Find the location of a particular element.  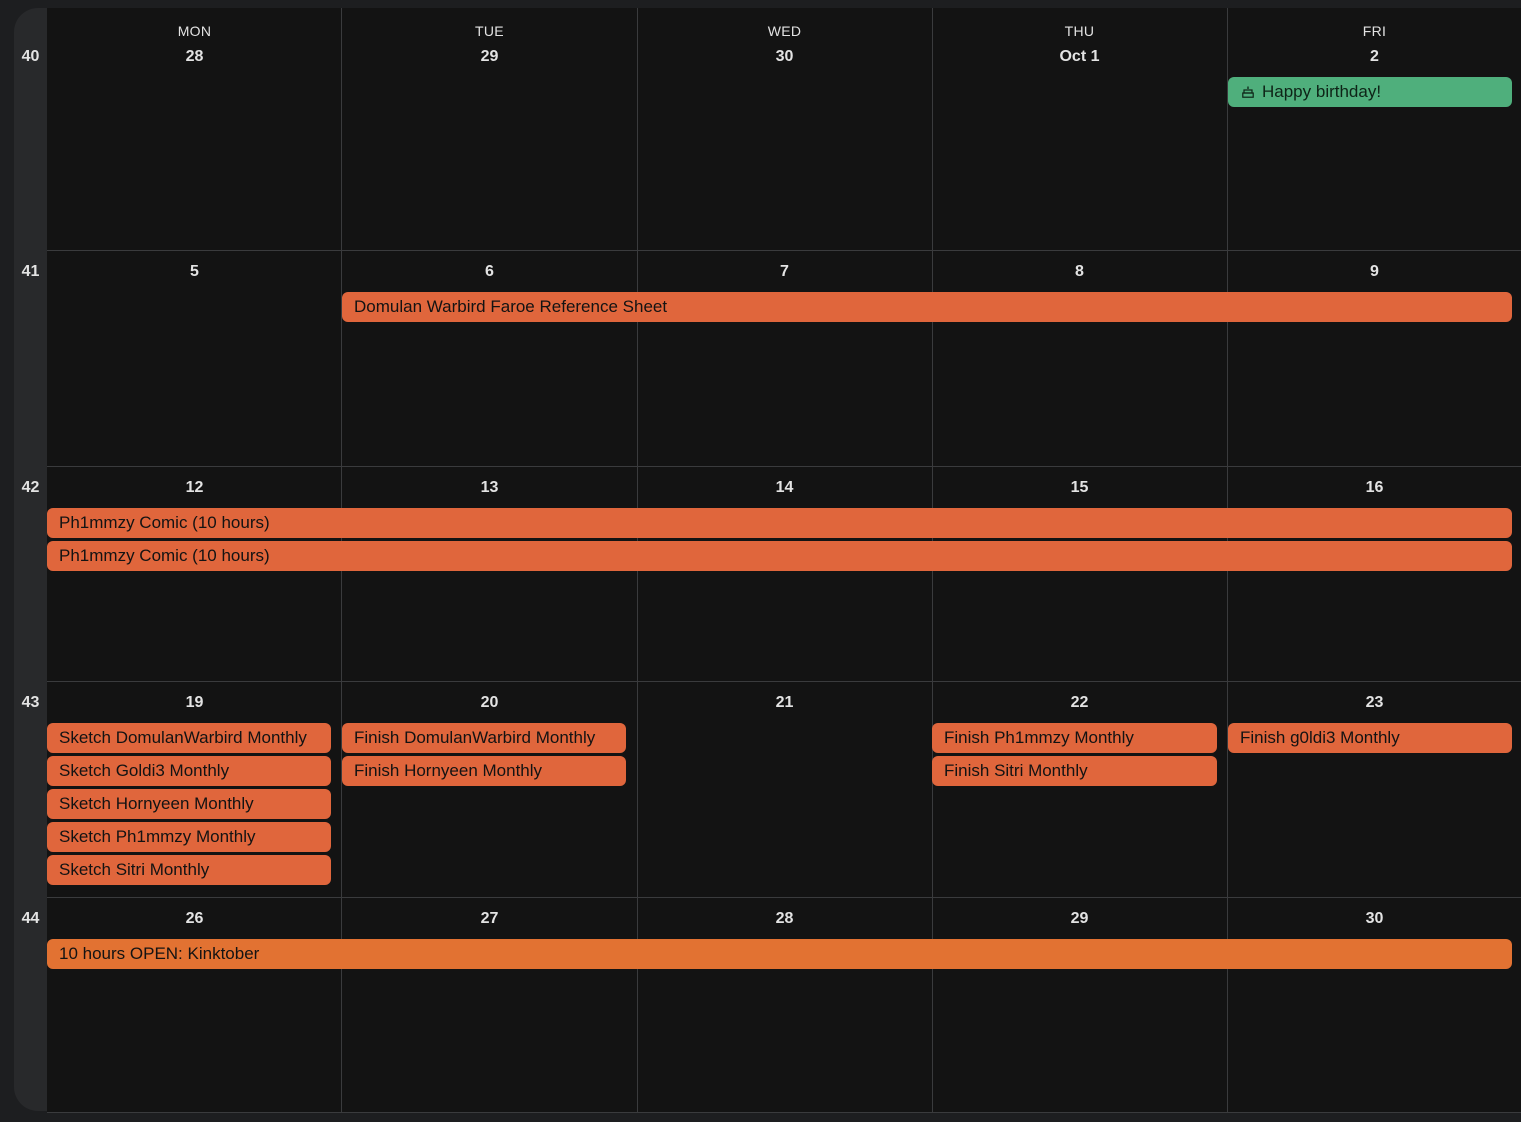

day-number: 22 is located at coordinates (1079, 703).